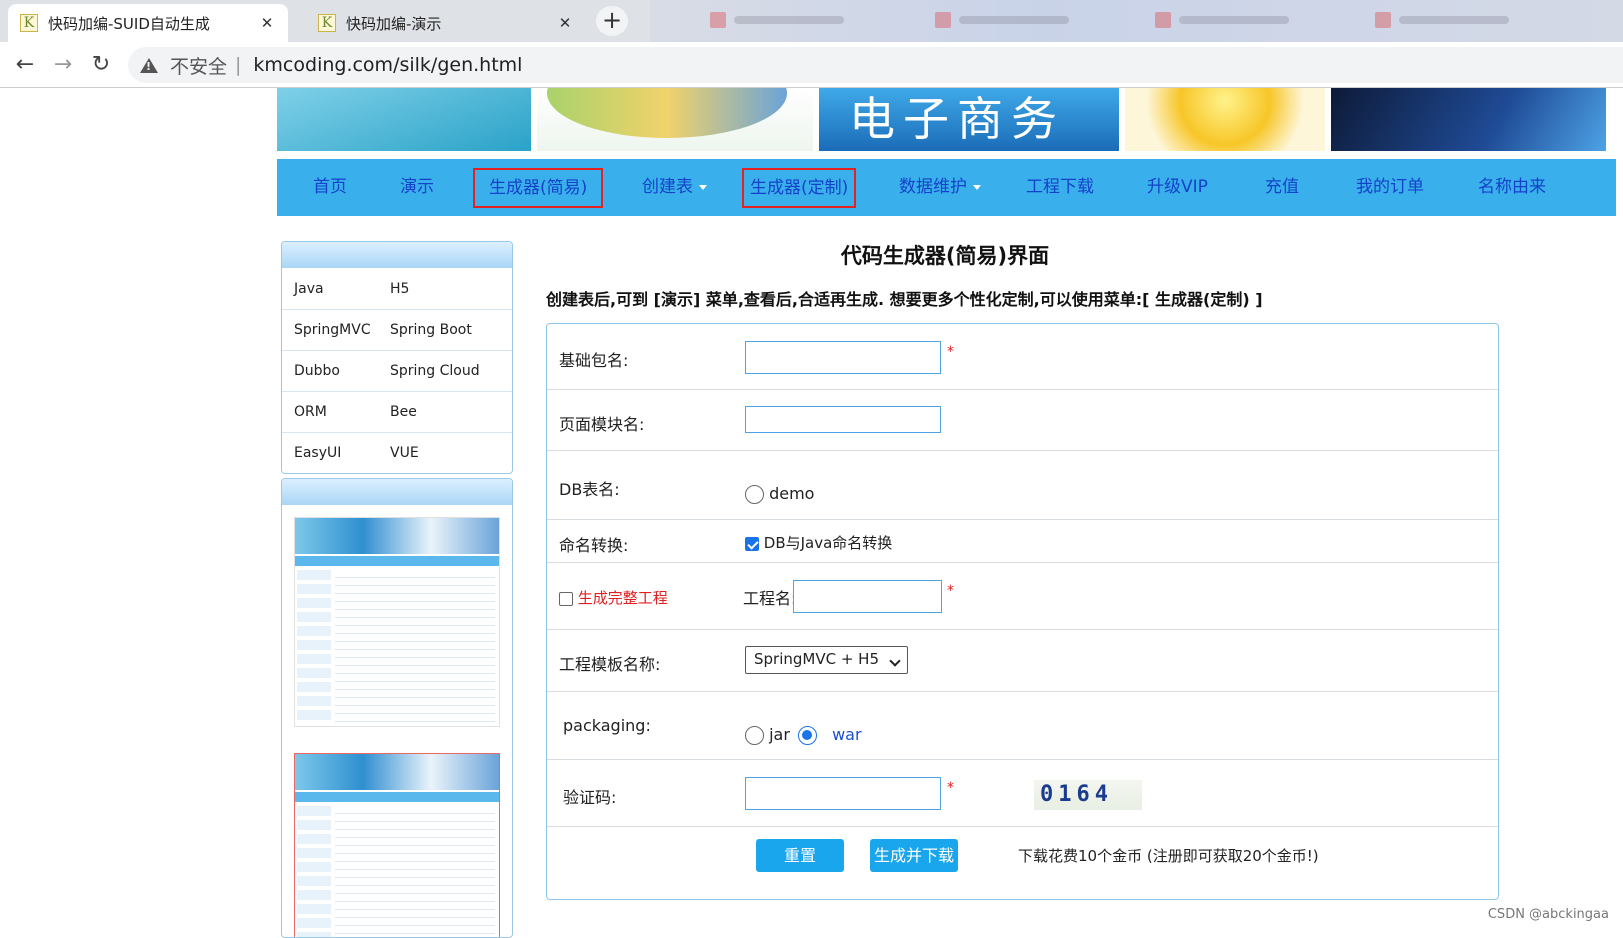 This screenshot has width=1623, height=938. What do you see at coordinates (675, 119) in the screenshot?
I see `banner-image-chart` at bounding box center [675, 119].